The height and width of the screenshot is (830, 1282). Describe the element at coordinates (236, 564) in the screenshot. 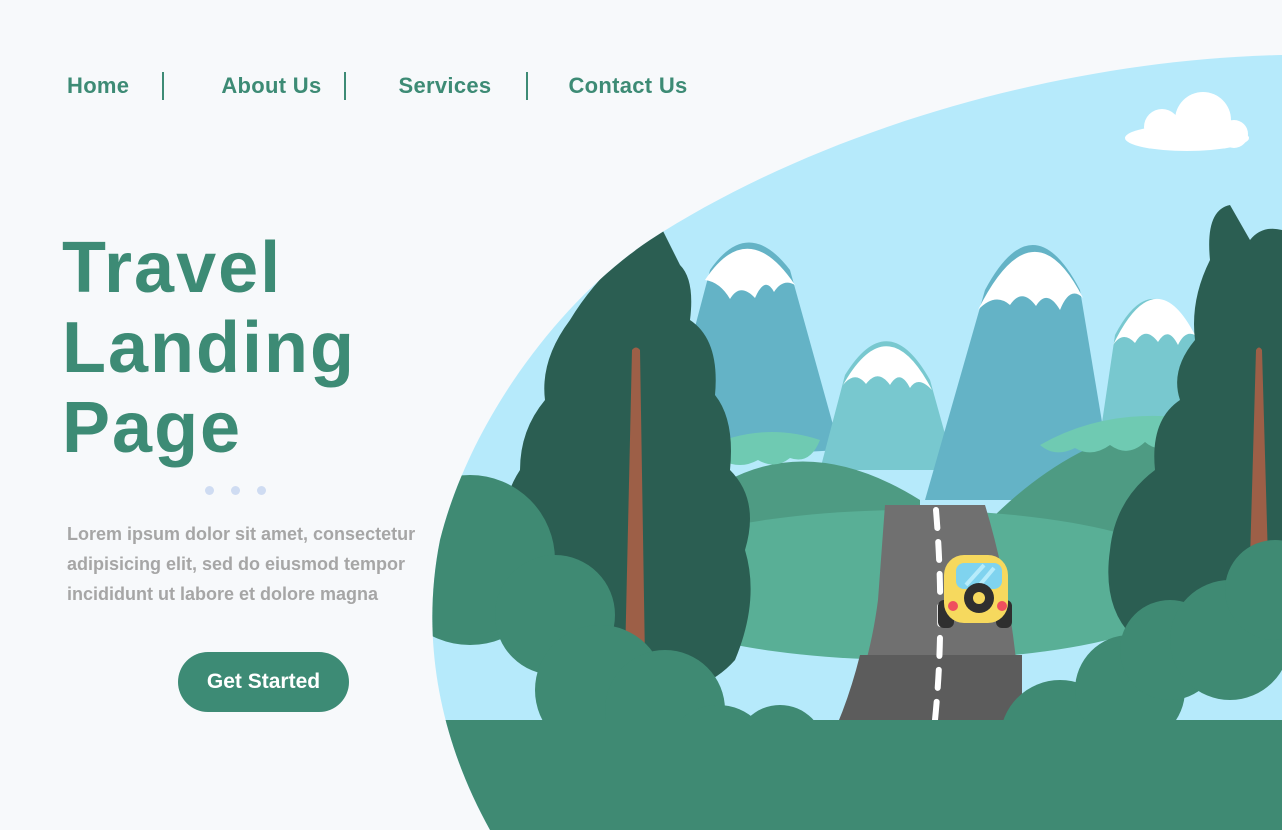

I see `description-line: adipisicing elit, sed do eiusmod tempor` at that location.